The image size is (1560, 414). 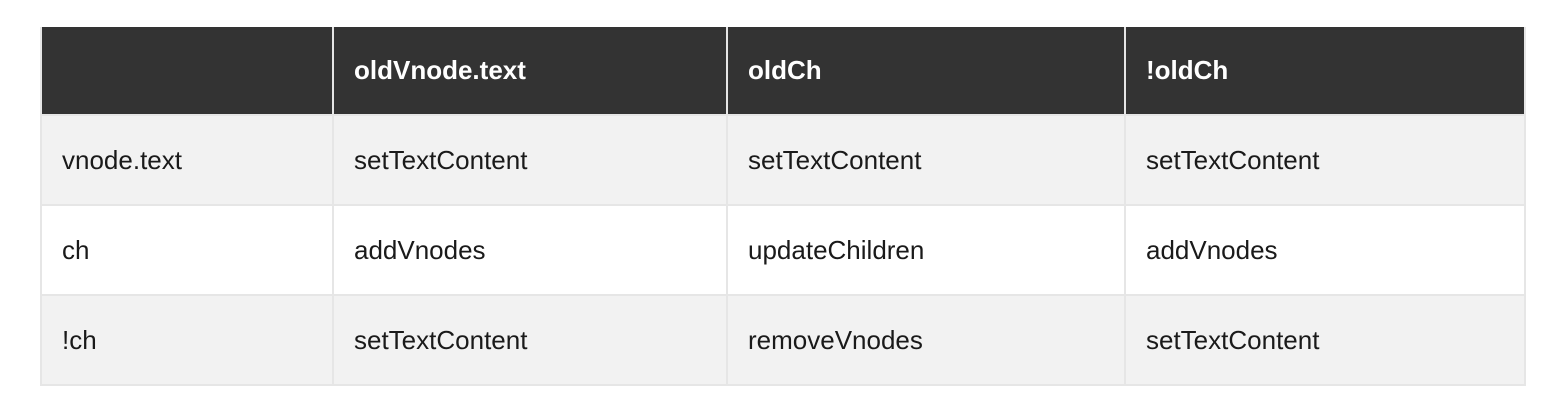 What do you see at coordinates (187, 71) in the screenshot?
I see `header-cell-corner` at bounding box center [187, 71].